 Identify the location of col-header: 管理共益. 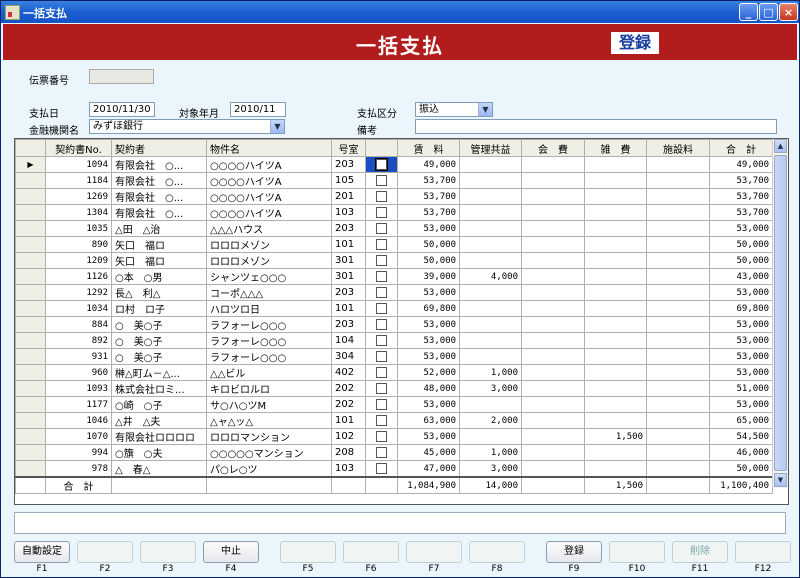
(490, 148).